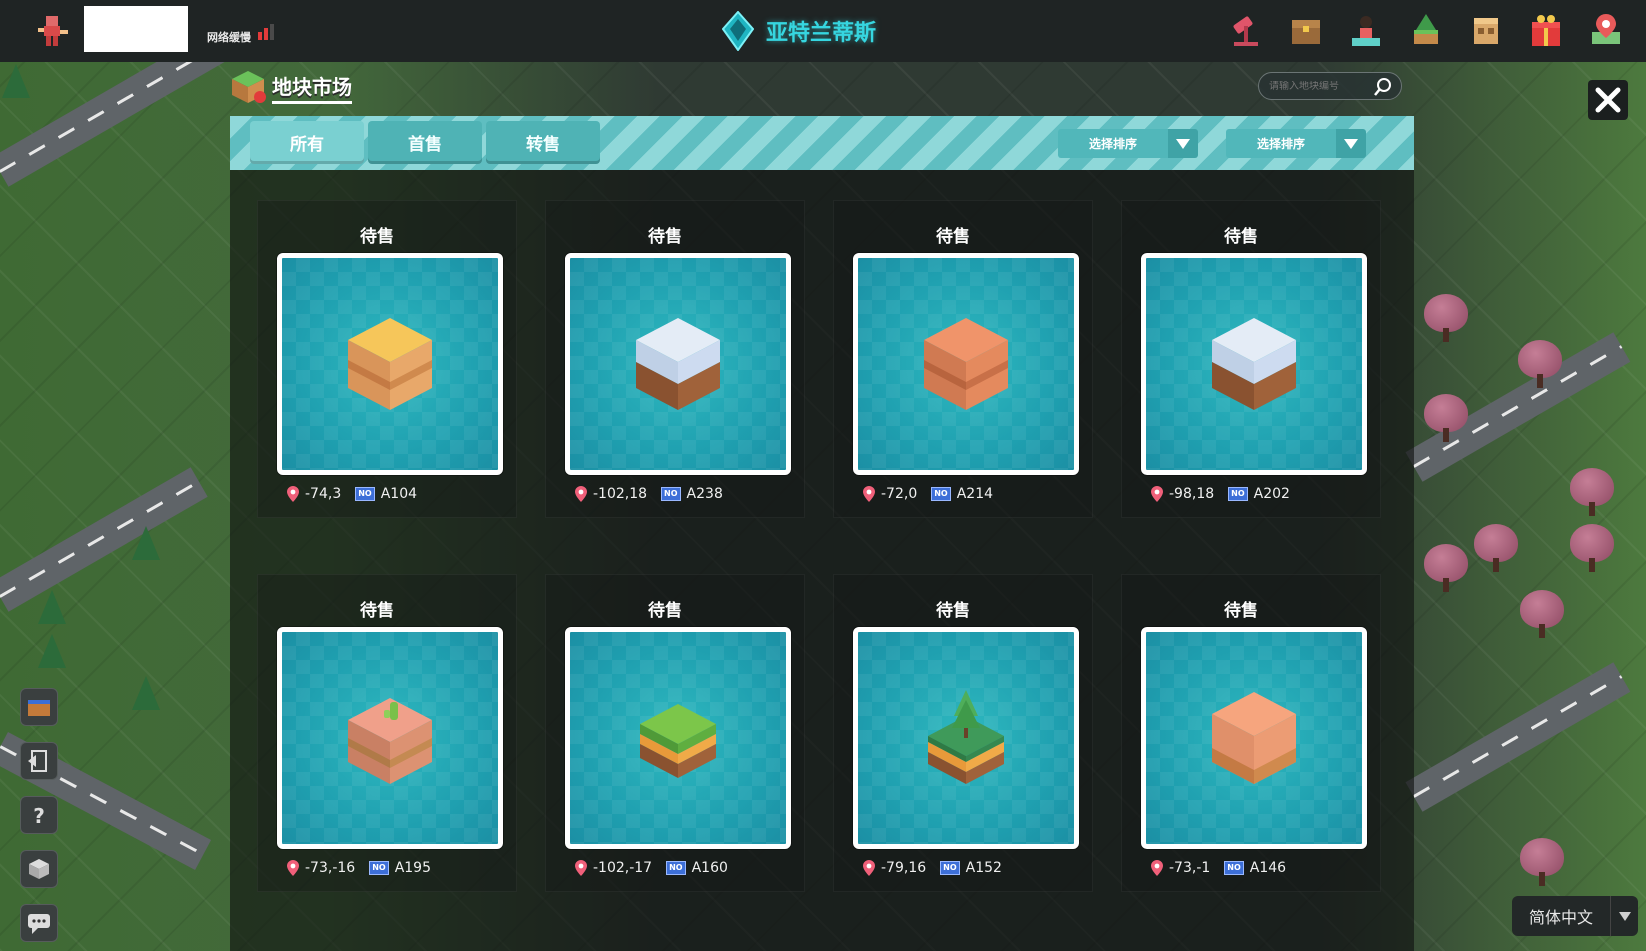 This screenshot has height=951, width=1646. Describe the element at coordinates (738, 31) in the screenshot. I see `diamond-icon` at that location.